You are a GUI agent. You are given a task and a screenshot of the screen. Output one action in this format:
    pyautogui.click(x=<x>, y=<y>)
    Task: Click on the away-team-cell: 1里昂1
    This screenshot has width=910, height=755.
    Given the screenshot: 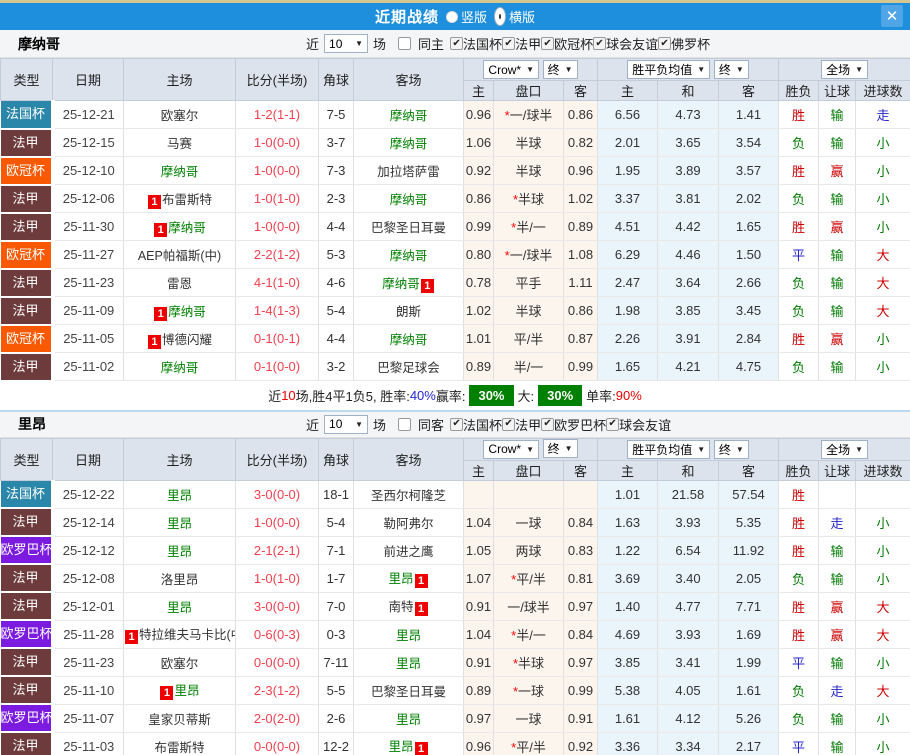 What is the action you would take?
    pyautogui.click(x=408, y=634)
    